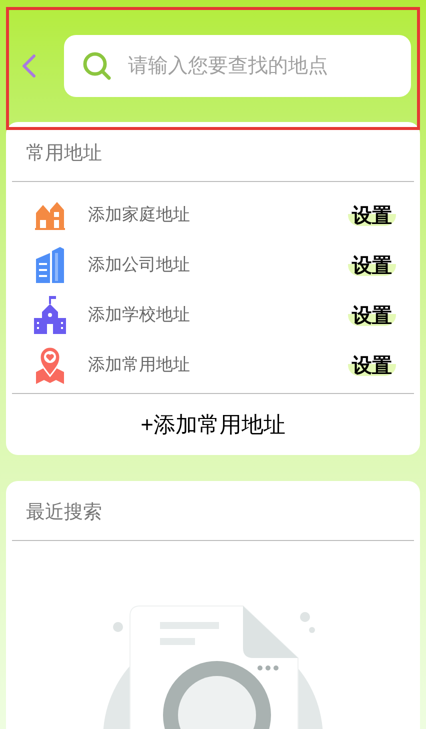 The width and height of the screenshot is (426, 729). What do you see at coordinates (139, 265) in the screenshot?
I see `address-label: 添加公司地址` at bounding box center [139, 265].